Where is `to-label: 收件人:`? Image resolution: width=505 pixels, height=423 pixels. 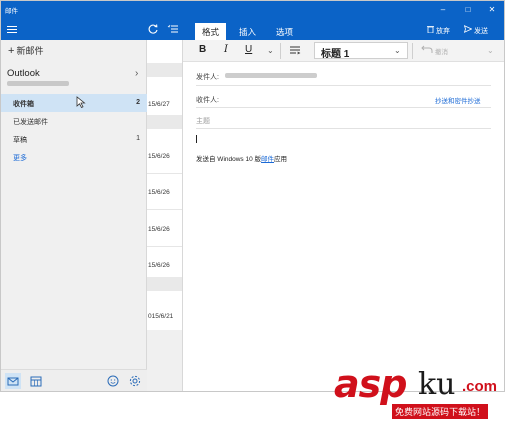
to-label: 收件人: is located at coordinates (207, 100).